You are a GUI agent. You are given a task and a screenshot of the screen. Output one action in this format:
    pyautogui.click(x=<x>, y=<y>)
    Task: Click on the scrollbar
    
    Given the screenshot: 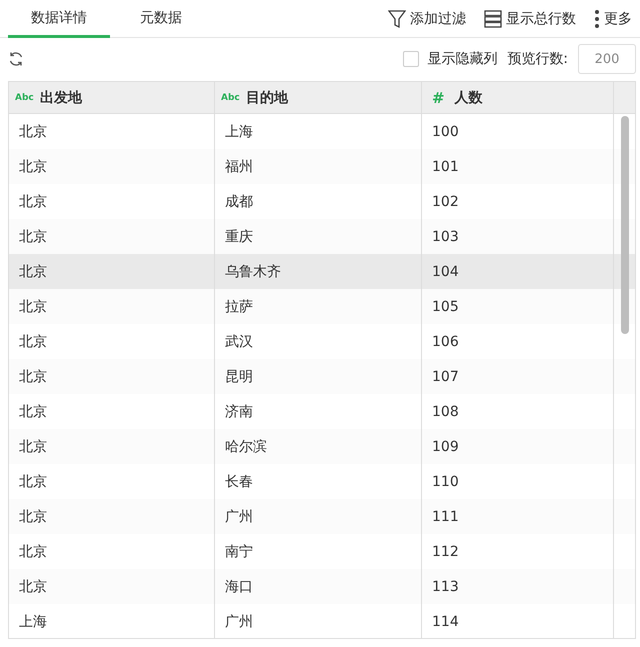 What is the action you would take?
    pyautogui.click(x=625, y=225)
    